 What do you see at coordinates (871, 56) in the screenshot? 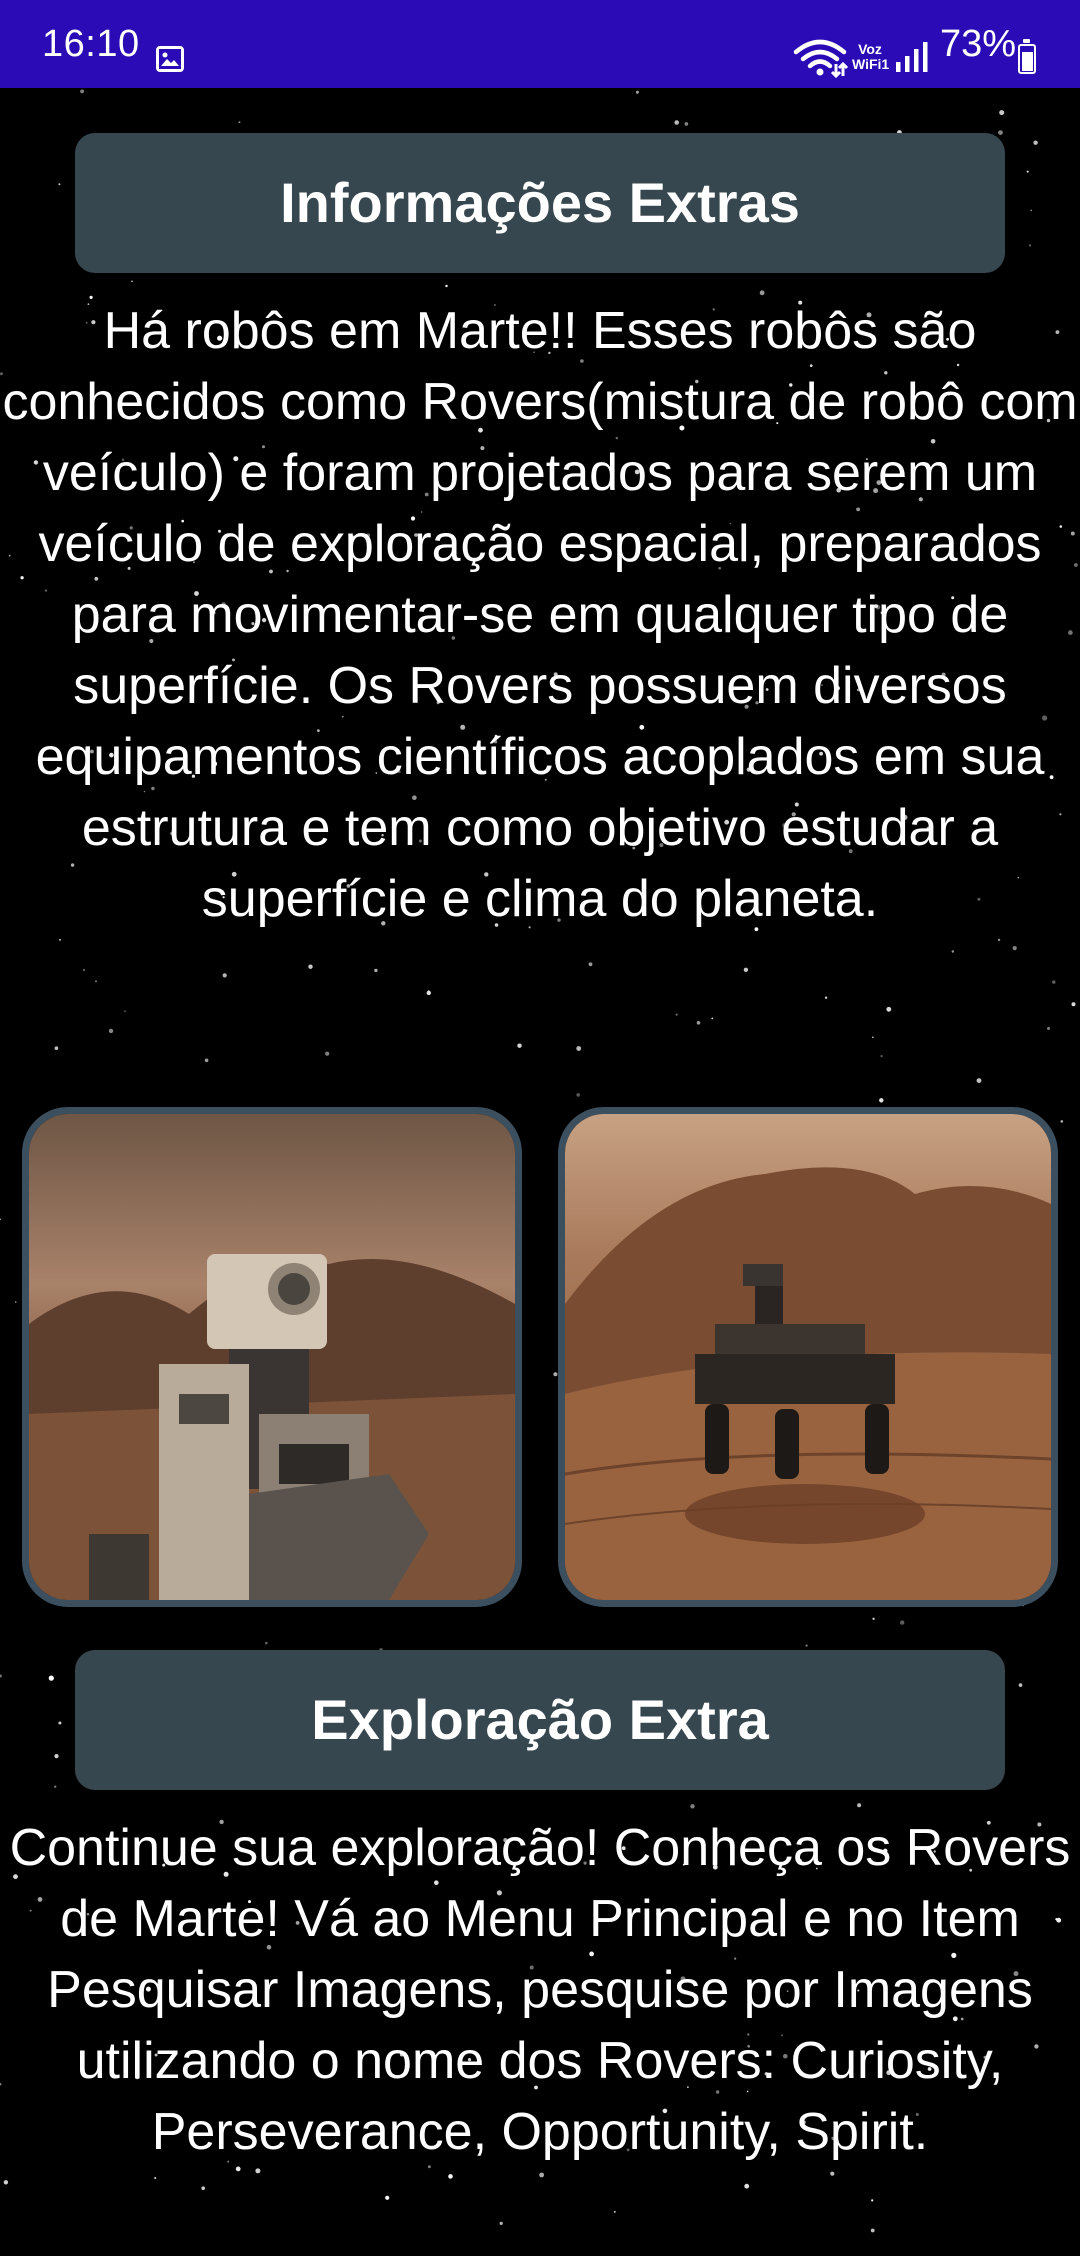
I see `voz-wifi-label: Voz WiFi1` at bounding box center [871, 56].